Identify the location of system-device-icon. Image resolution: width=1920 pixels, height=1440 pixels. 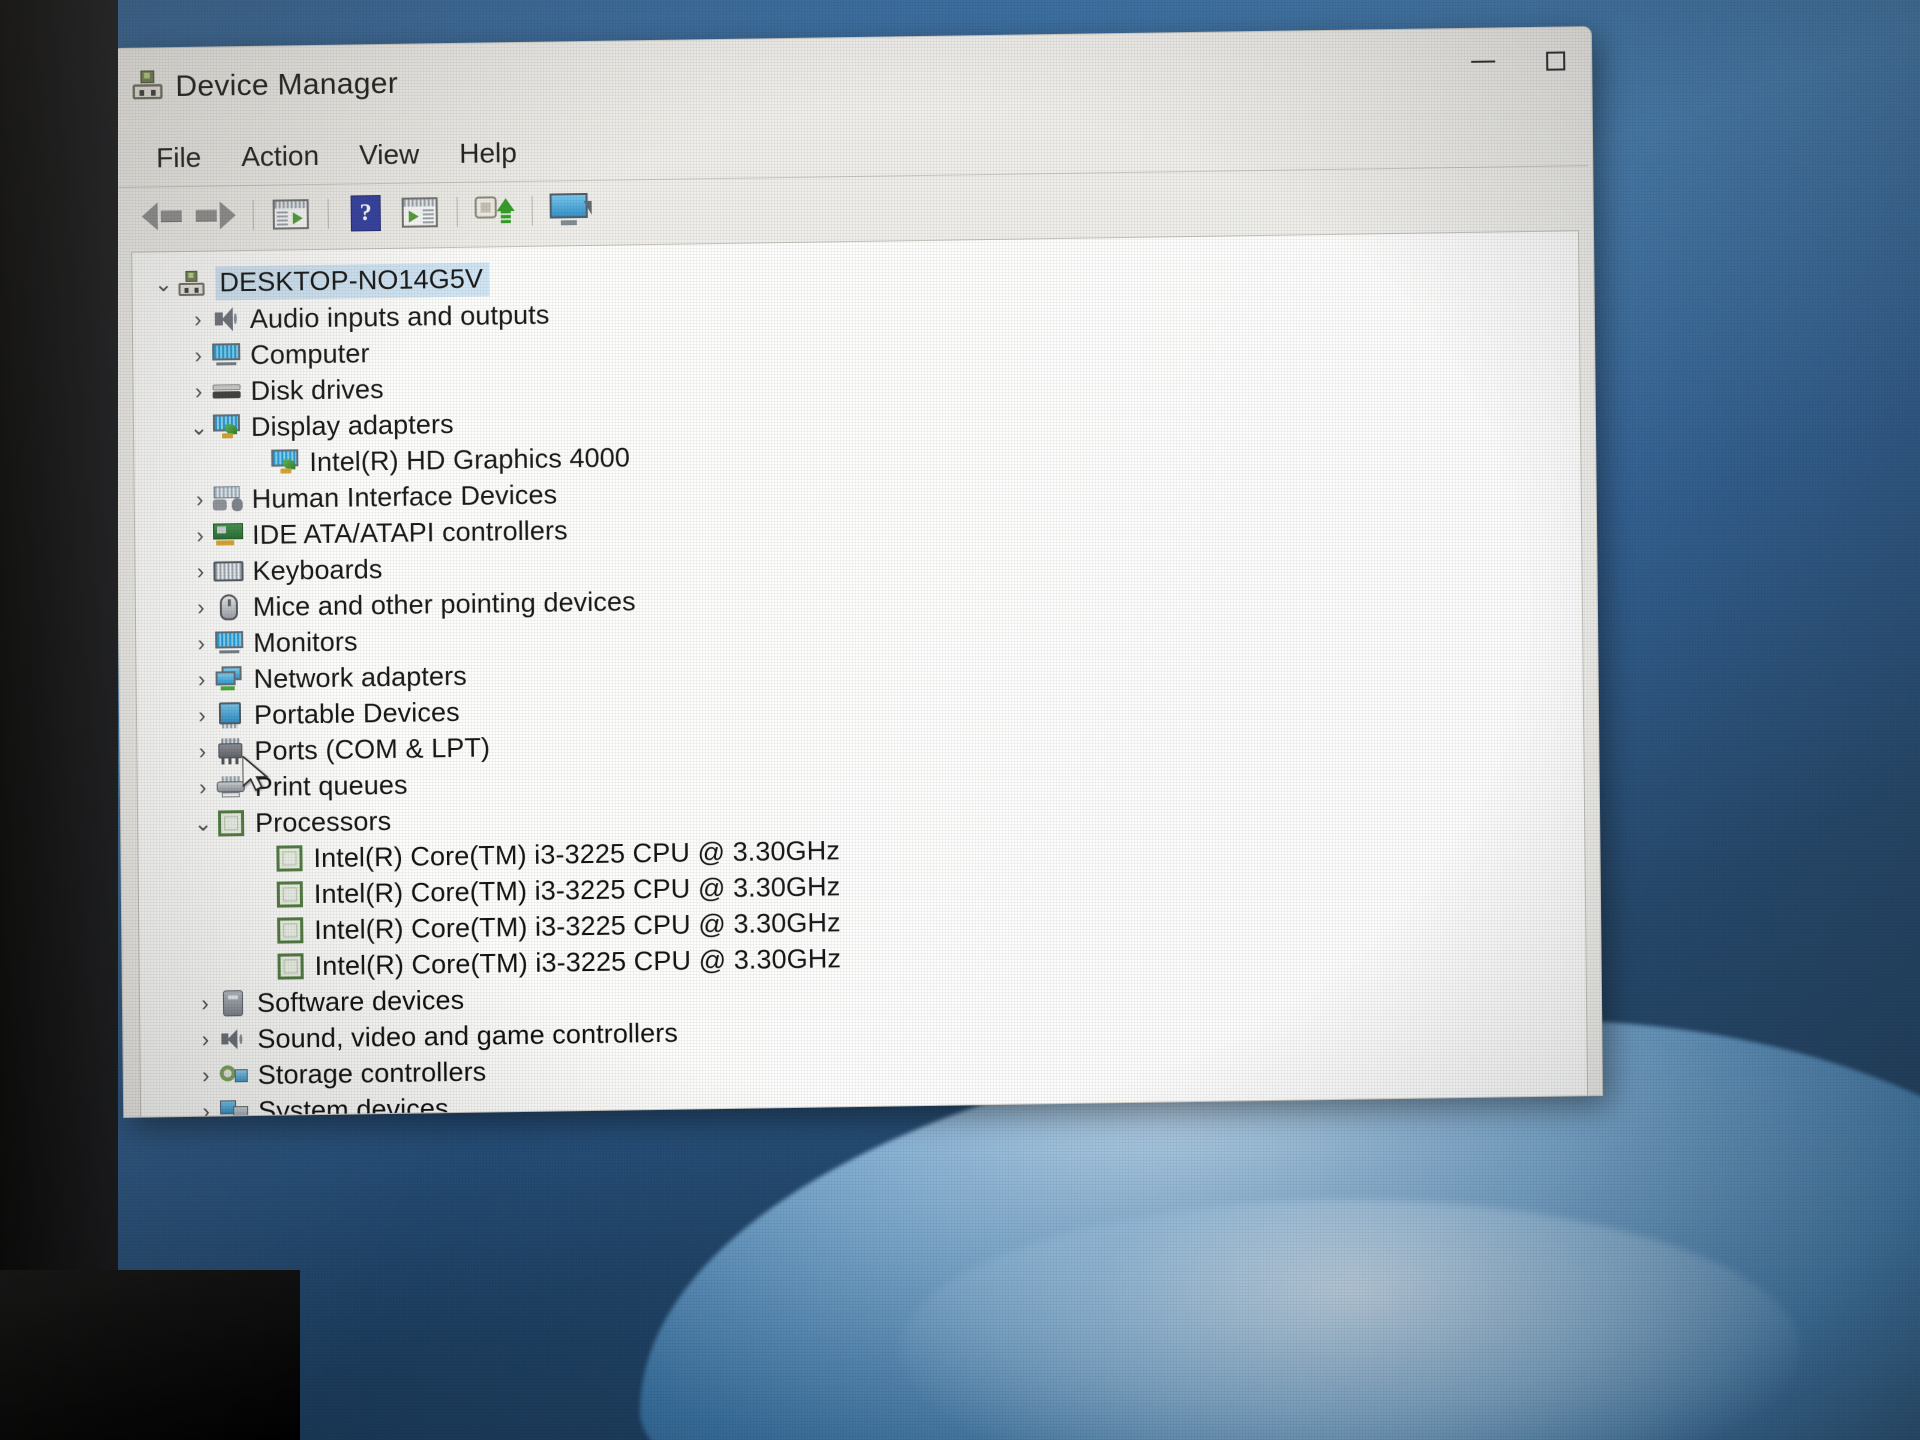
(234, 1109).